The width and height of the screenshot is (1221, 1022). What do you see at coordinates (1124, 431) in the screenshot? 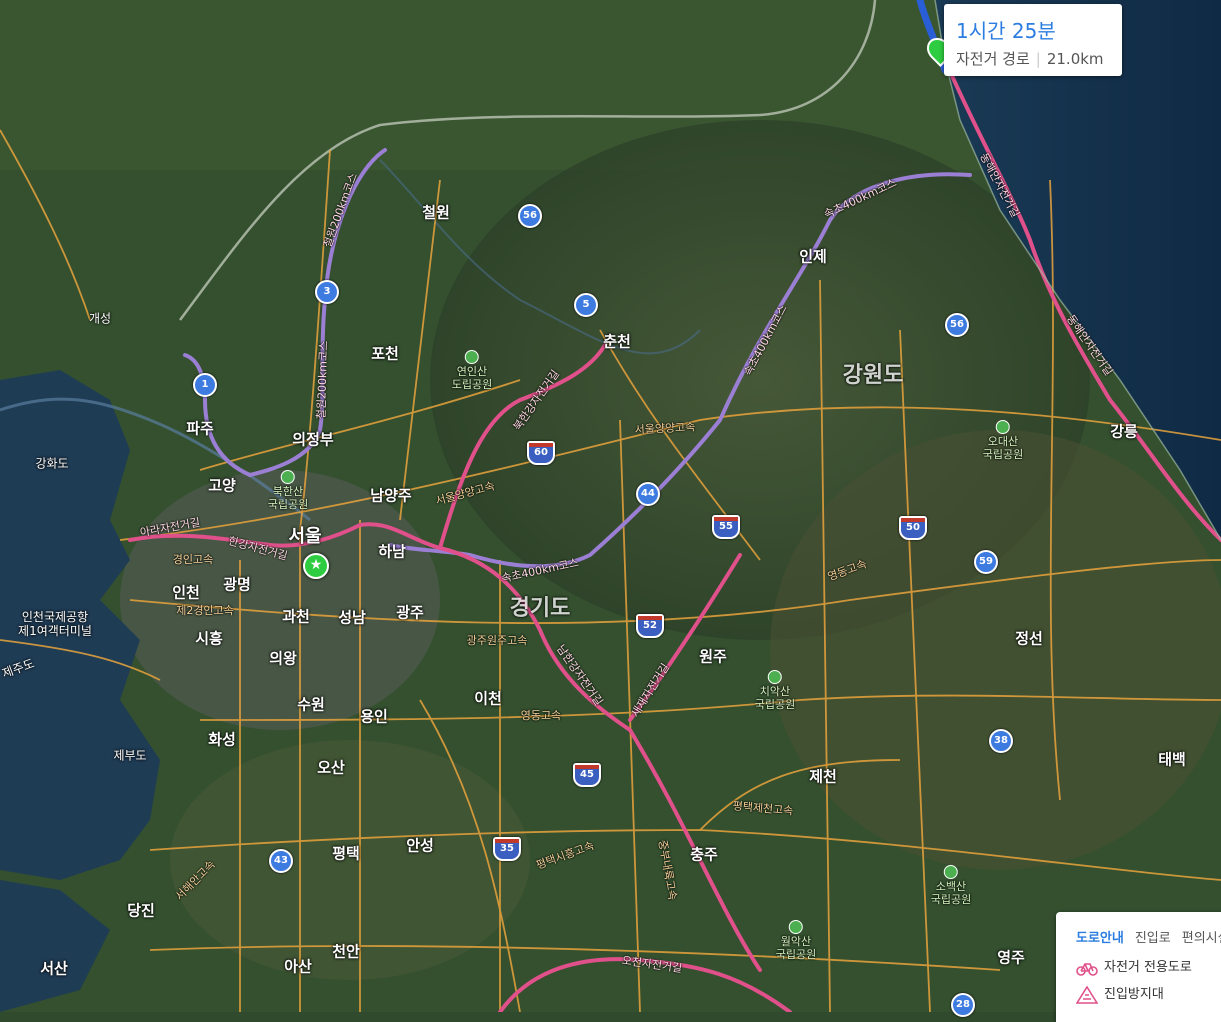
I see `place-label-gangneung: 강릉` at bounding box center [1124, 431].